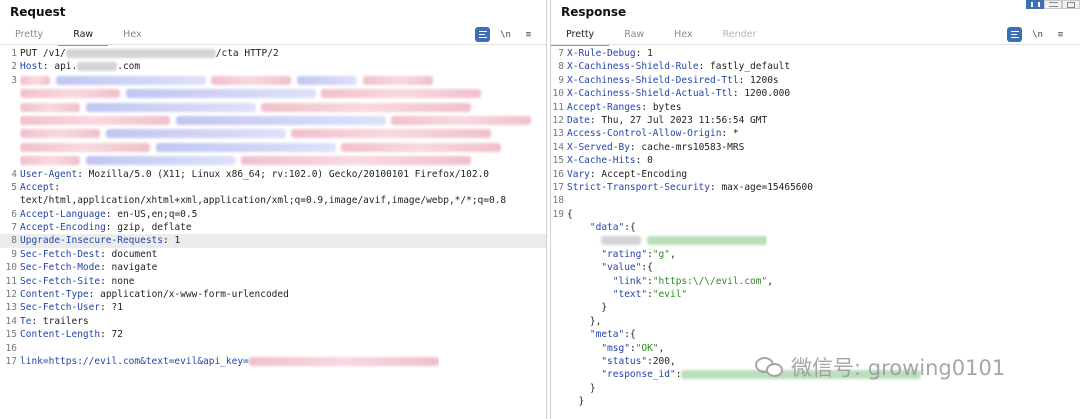  What do you see at coordinates (14, 228) in the screenshot?
I see `line-number: 7` at bounding box center [14, 228].